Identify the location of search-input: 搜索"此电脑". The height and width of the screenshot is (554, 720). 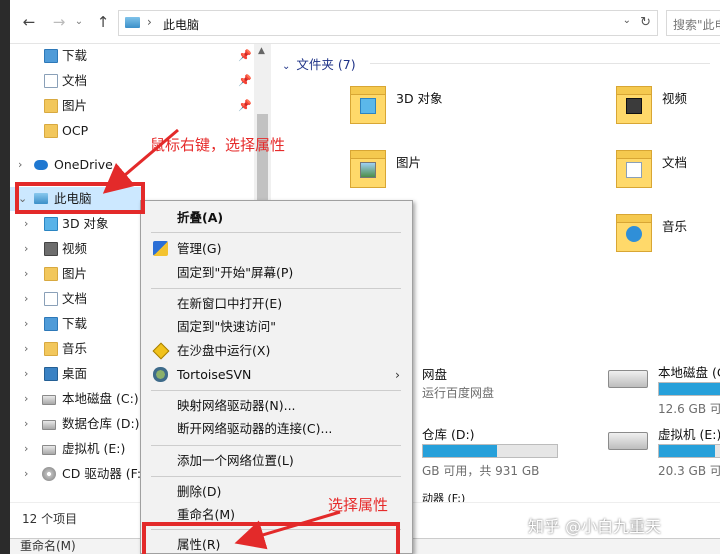
(693, 23).